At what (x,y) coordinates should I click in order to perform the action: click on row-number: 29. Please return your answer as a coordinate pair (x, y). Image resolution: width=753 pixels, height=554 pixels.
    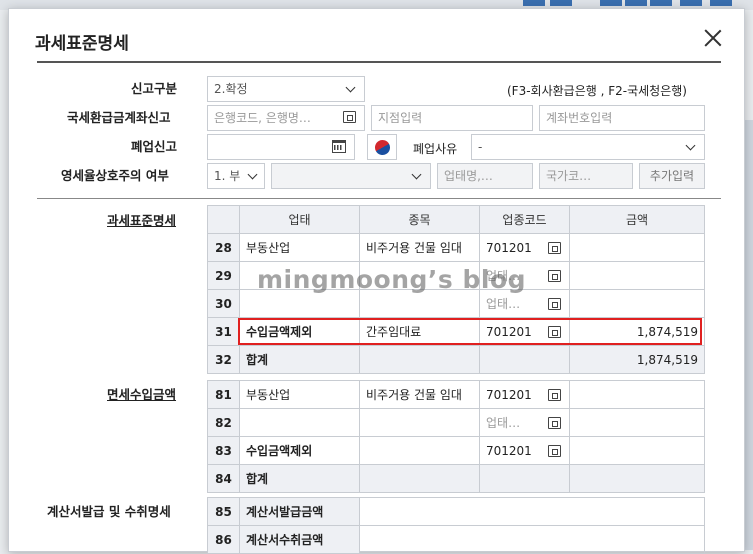
    Looking at the image, I should click on (223, 275).